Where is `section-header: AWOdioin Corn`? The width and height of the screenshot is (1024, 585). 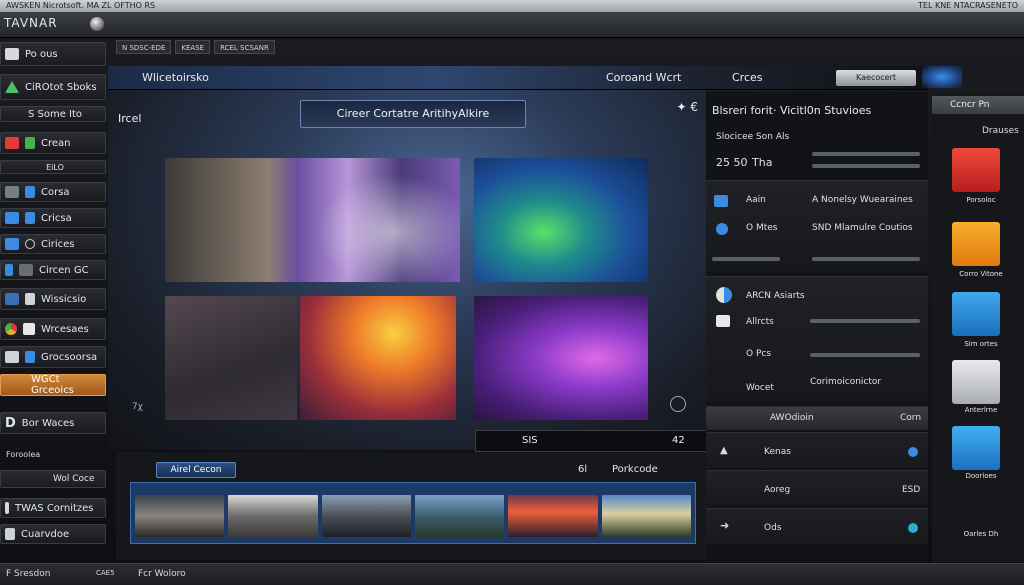
section-header: AWOdioin Corn is located at coordinates (817, 418).